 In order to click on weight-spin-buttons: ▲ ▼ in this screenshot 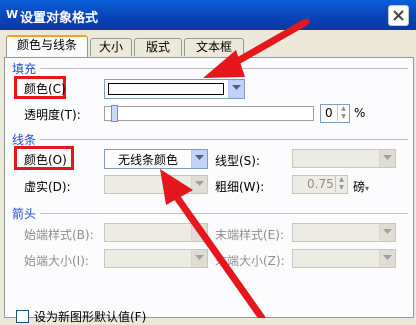, I will do `click(341, 184)`.